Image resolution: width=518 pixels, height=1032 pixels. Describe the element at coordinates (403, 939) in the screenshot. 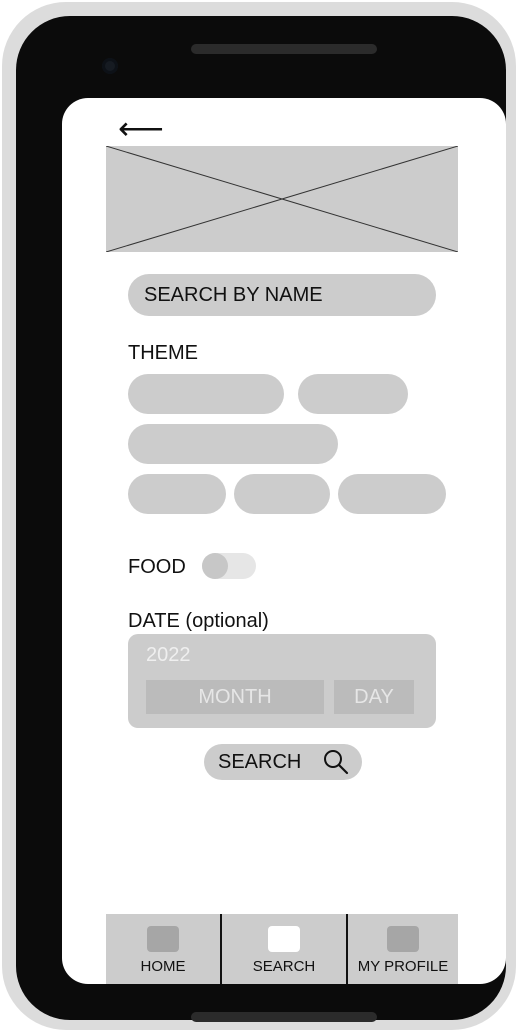

I see `profile-icon` at that location.